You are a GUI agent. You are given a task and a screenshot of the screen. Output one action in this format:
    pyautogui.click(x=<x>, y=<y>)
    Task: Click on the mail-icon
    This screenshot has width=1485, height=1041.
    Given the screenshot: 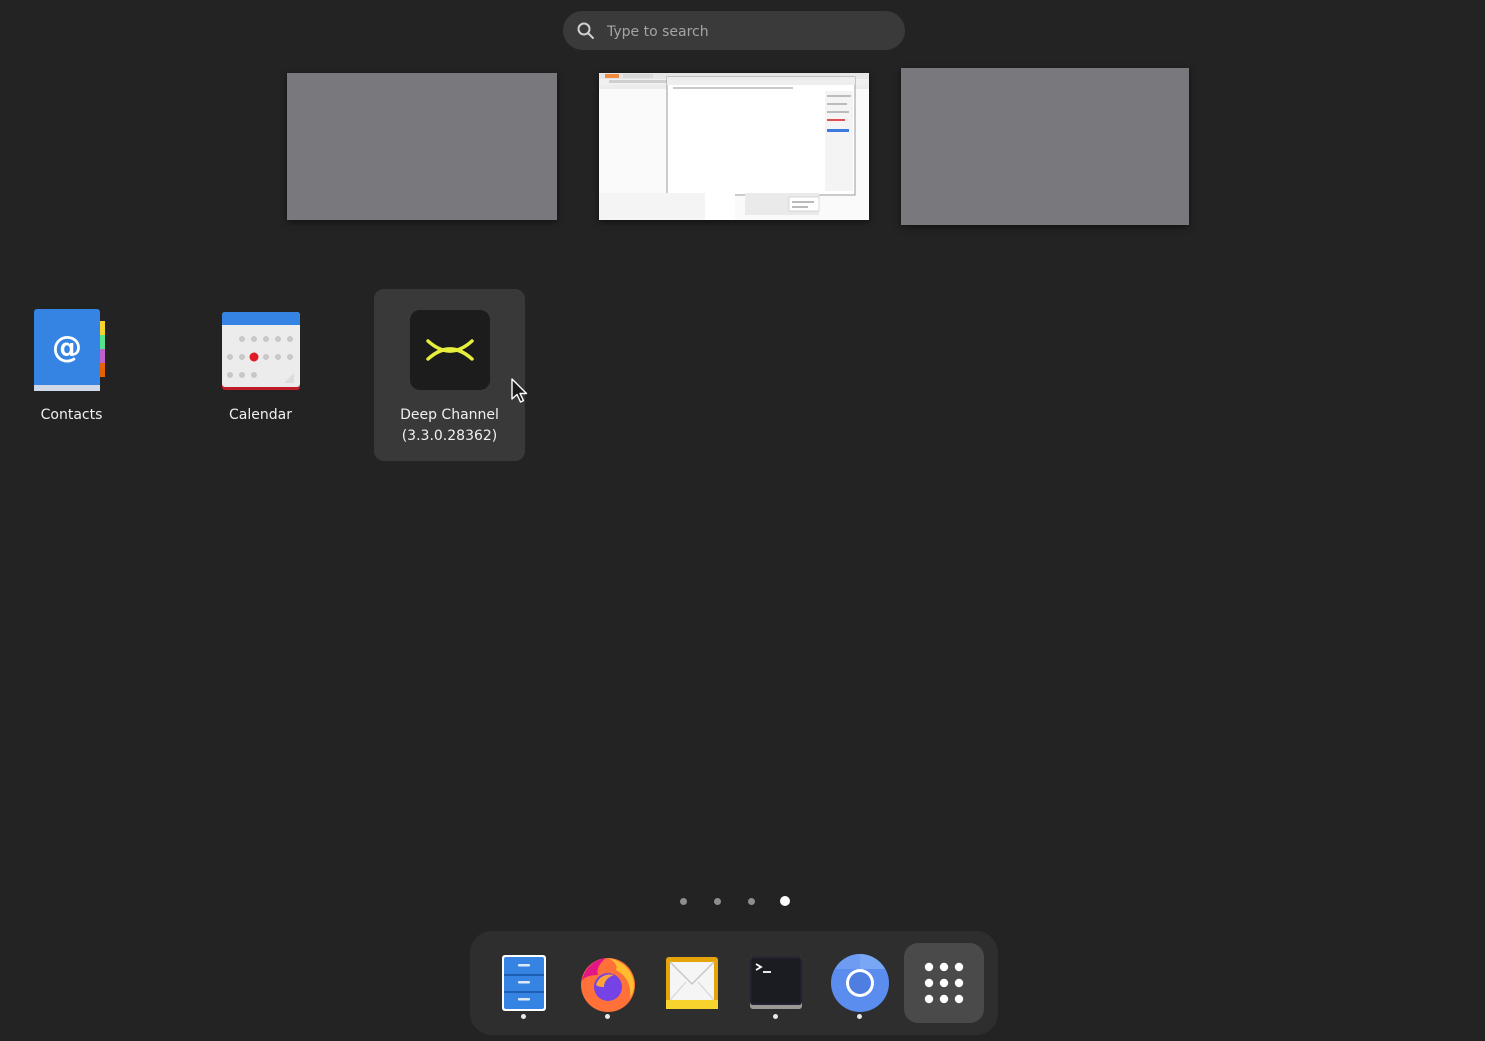 What is the action you would take?
    pyautogui.click(x=692, y=983)
    